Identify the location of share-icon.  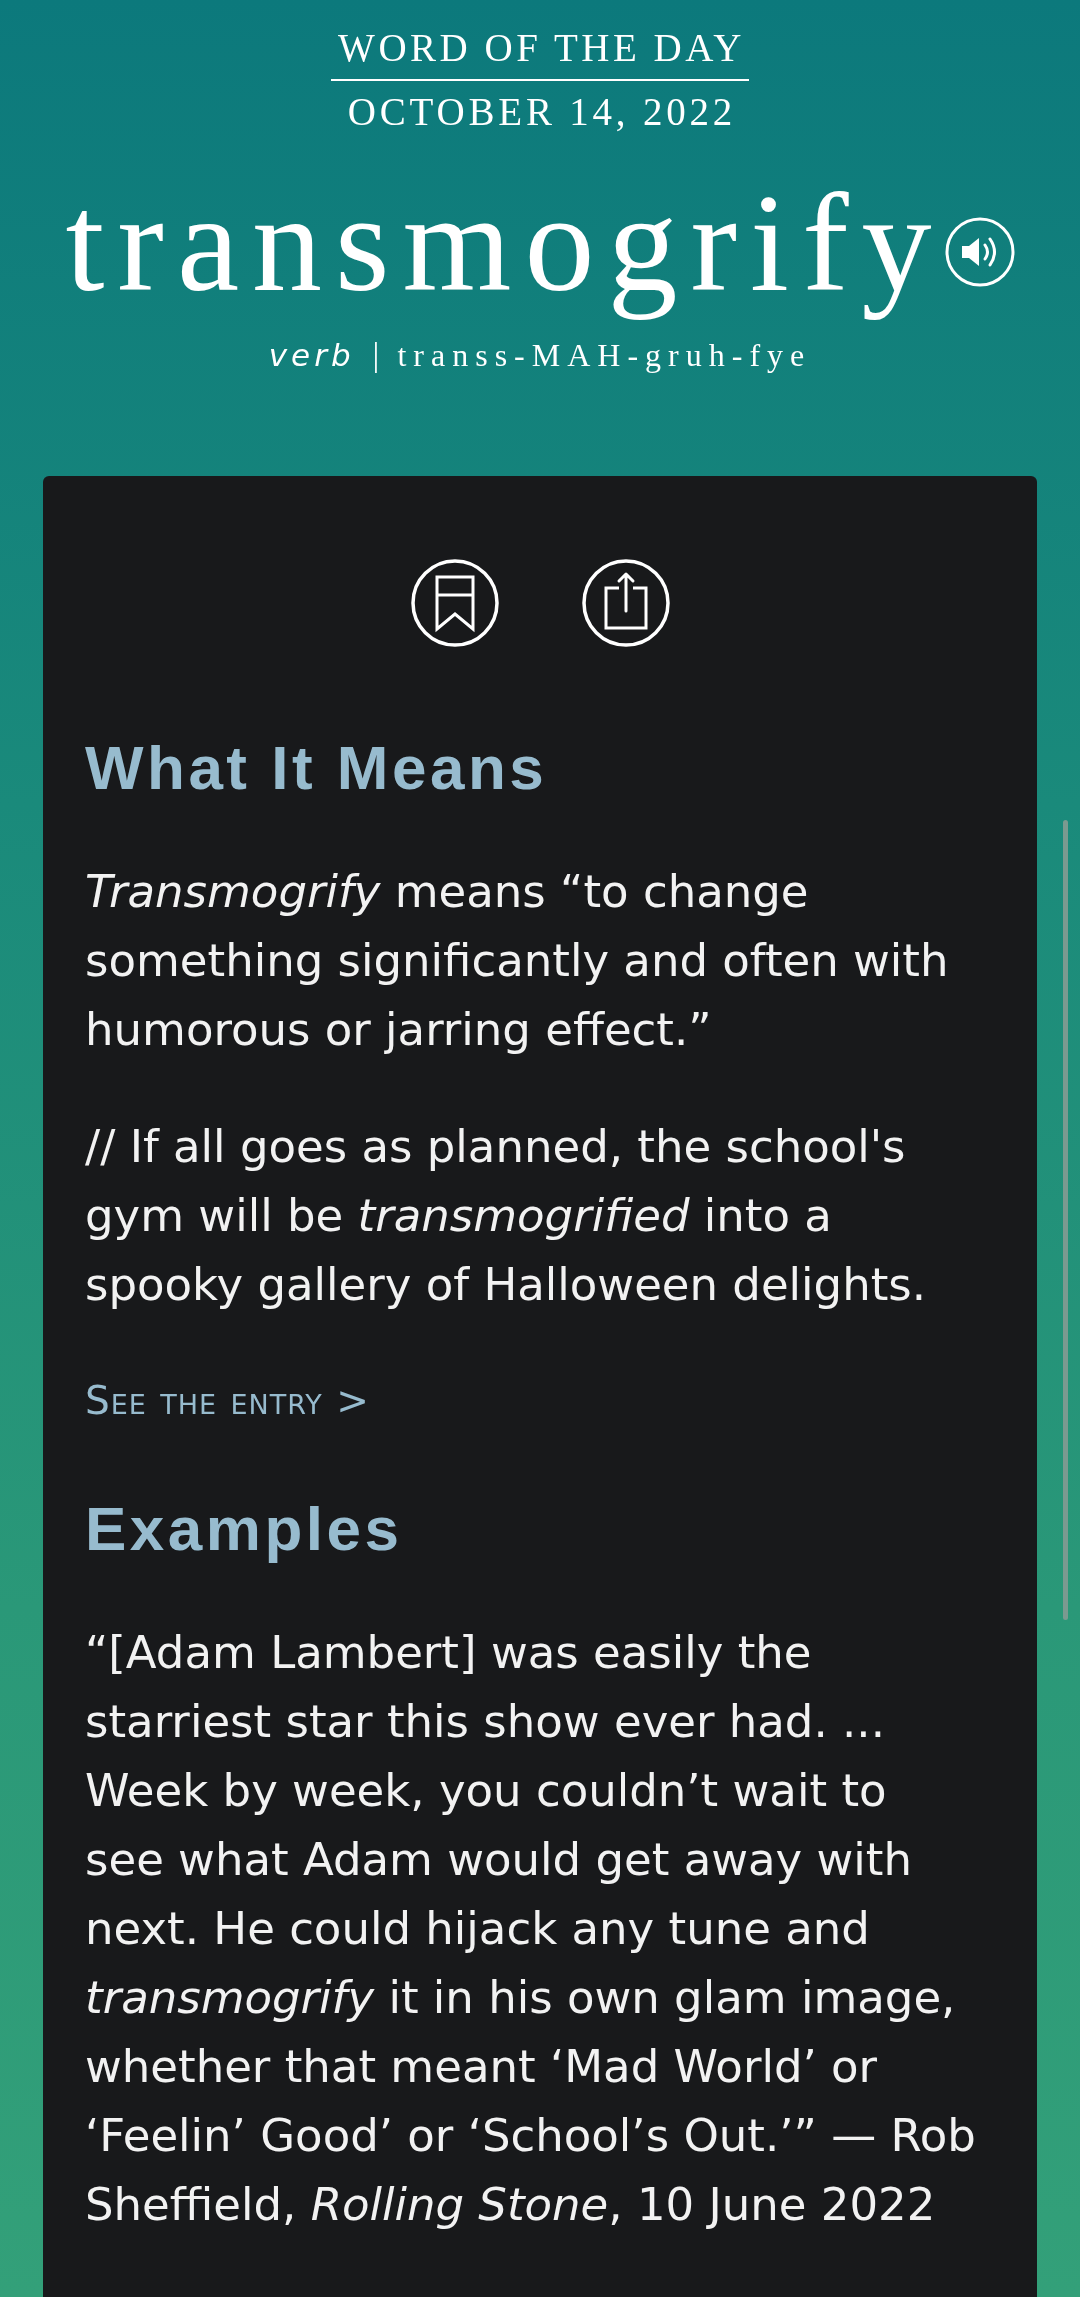
(625, 603).